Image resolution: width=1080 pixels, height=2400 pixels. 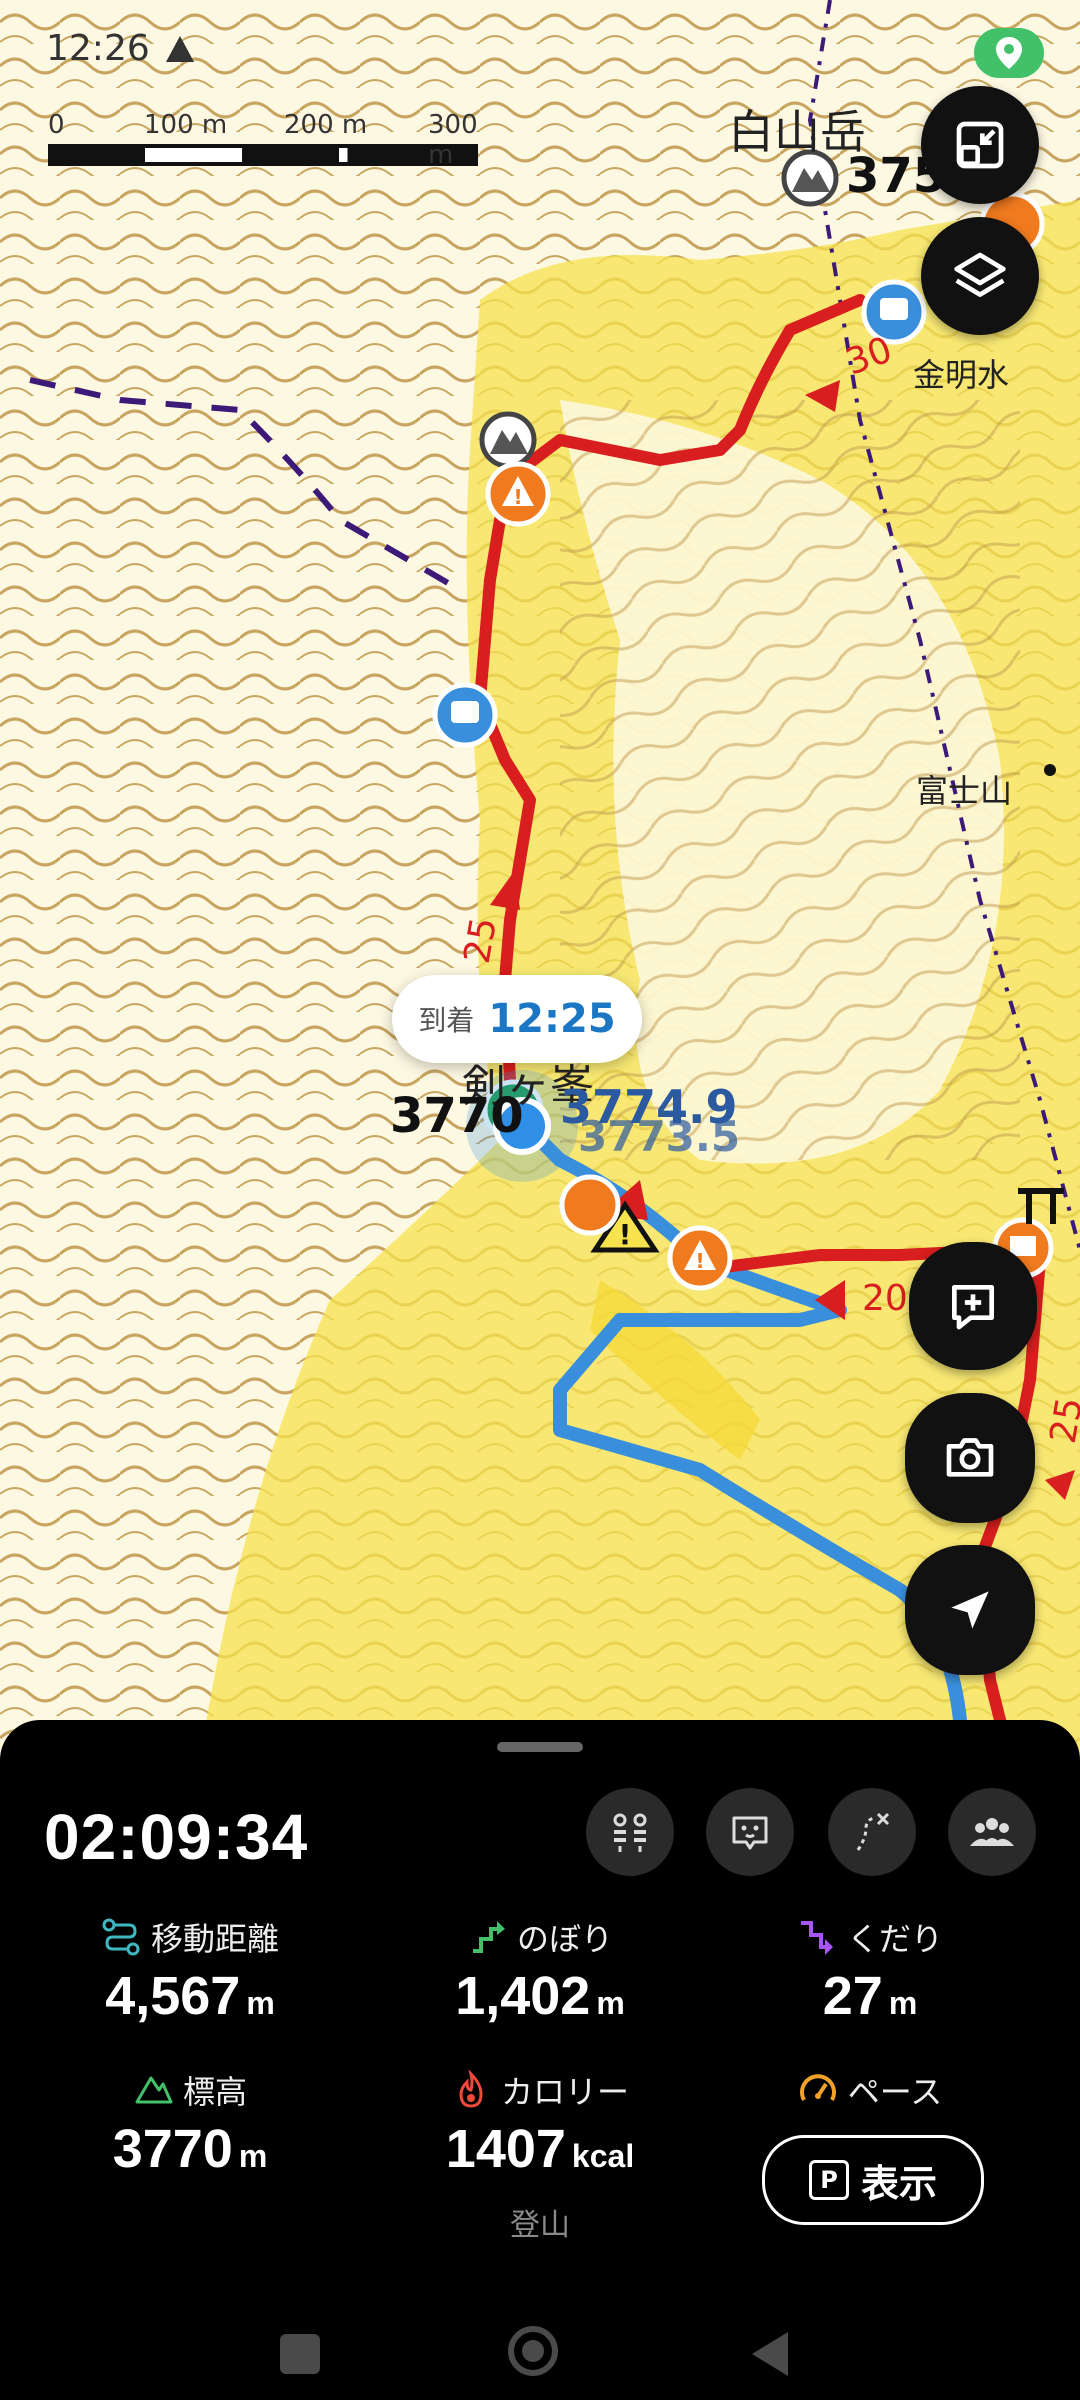 I want to click on status-bar: 12:26, so click(x=120, y=48).